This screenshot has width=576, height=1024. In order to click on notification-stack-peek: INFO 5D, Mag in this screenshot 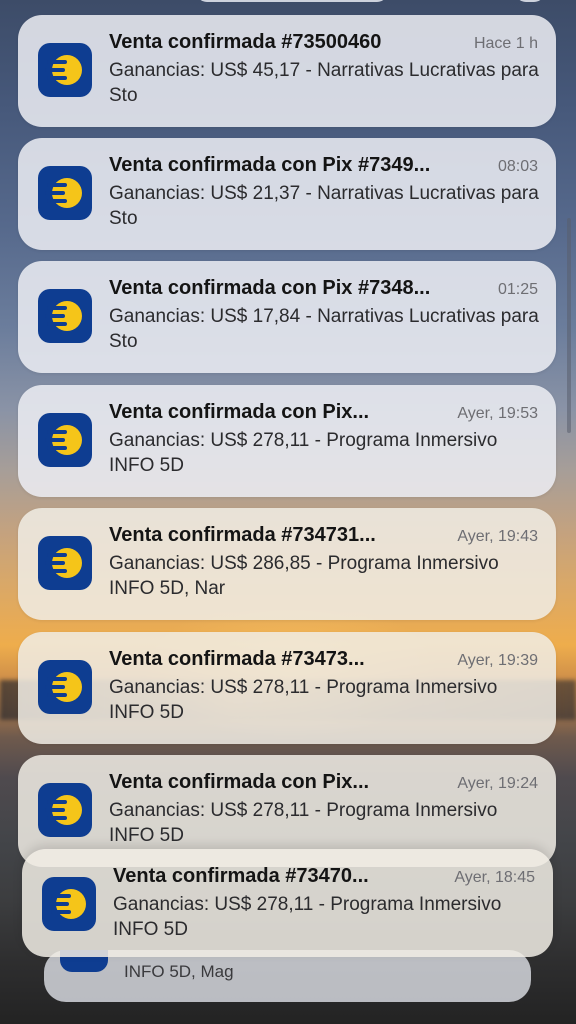, I will do `click(287, 976)`.